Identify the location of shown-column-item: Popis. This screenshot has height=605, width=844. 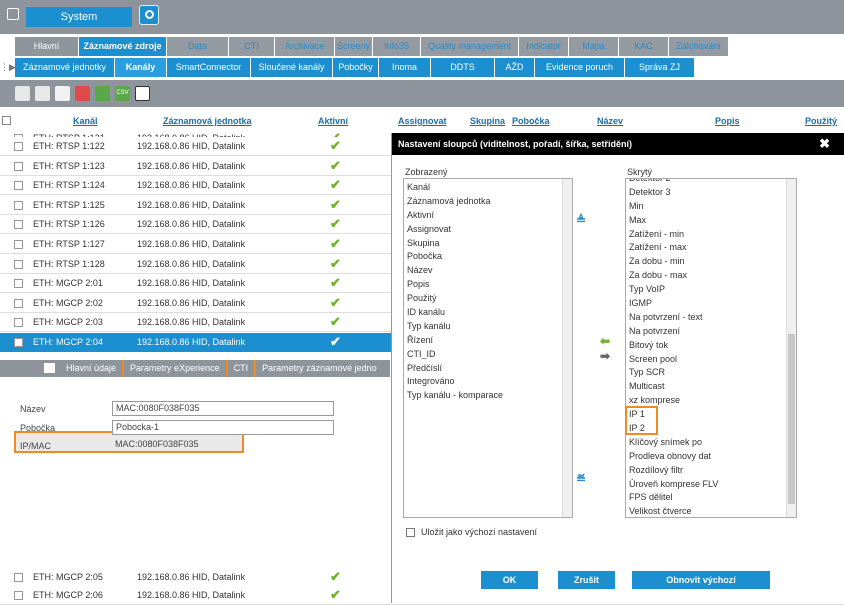
(488, 285).